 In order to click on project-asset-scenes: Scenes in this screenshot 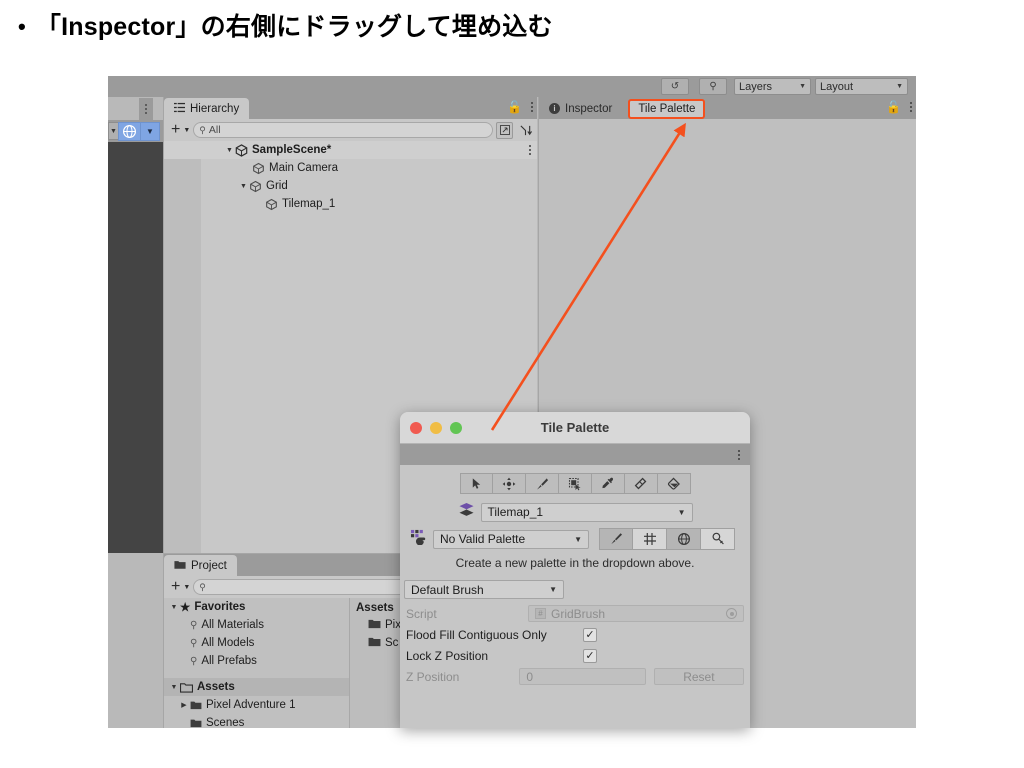, I will do `click(256, 721)`.